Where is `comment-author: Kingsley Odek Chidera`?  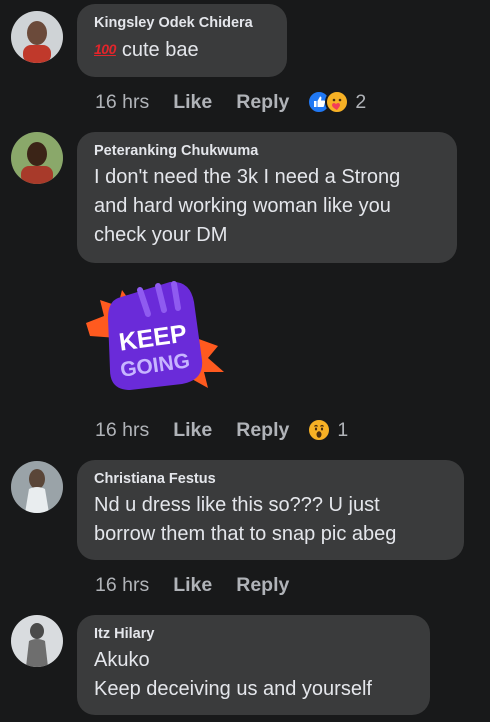 comment-author: Kingsley Odek Chidera is located at coordinates (182, 23).